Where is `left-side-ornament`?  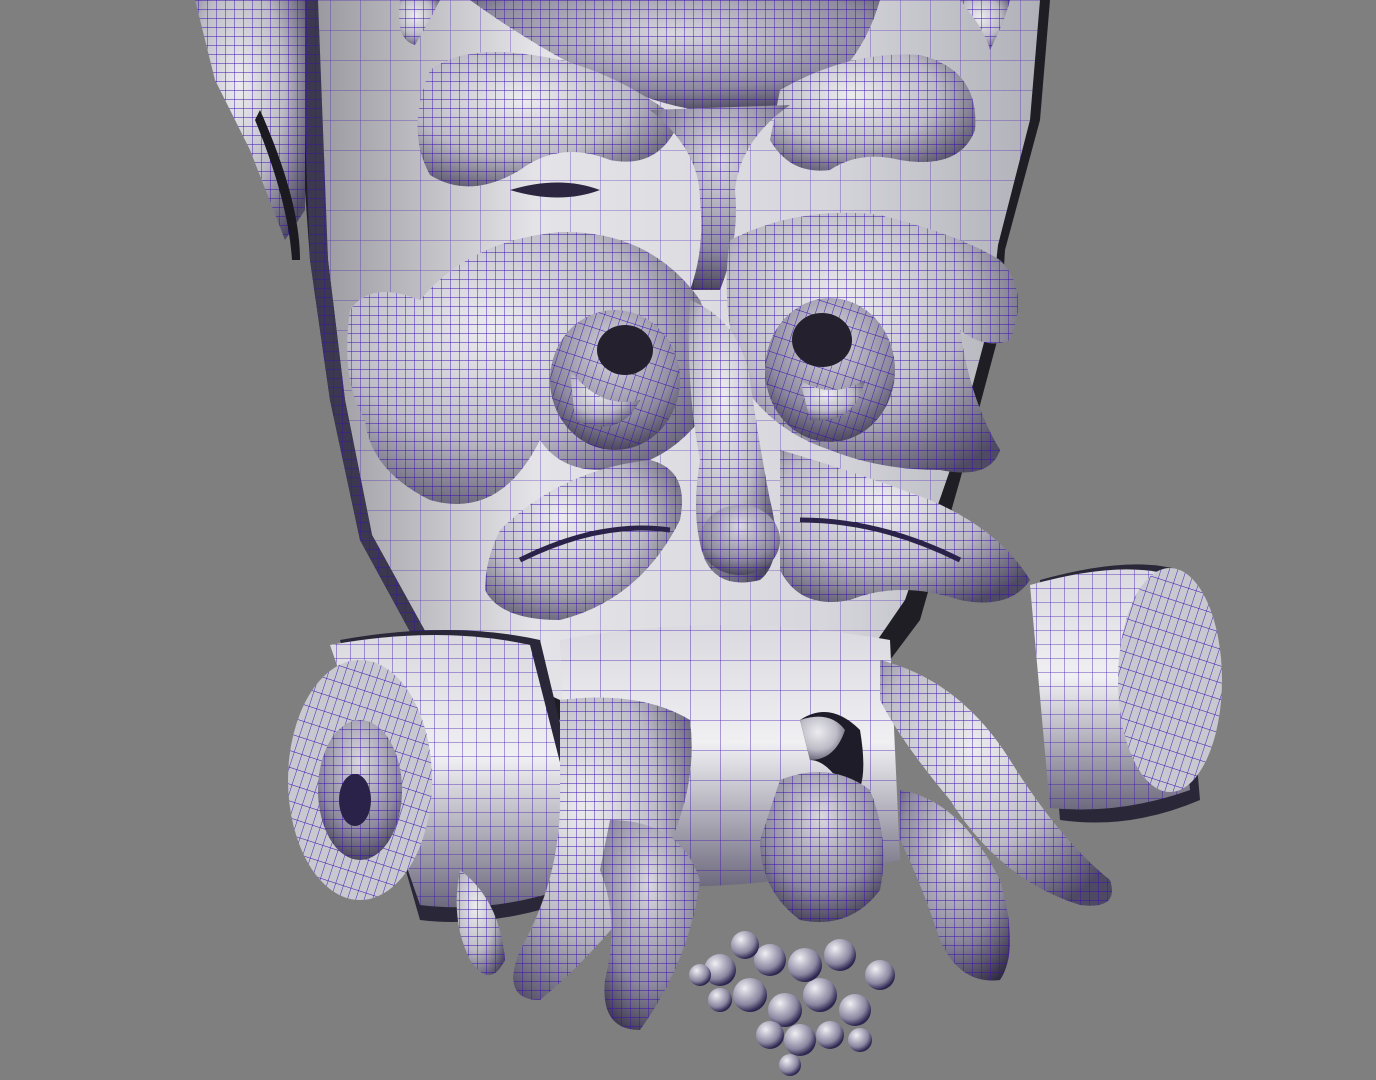
left-side-ornament is located at coordinates (250, 130).